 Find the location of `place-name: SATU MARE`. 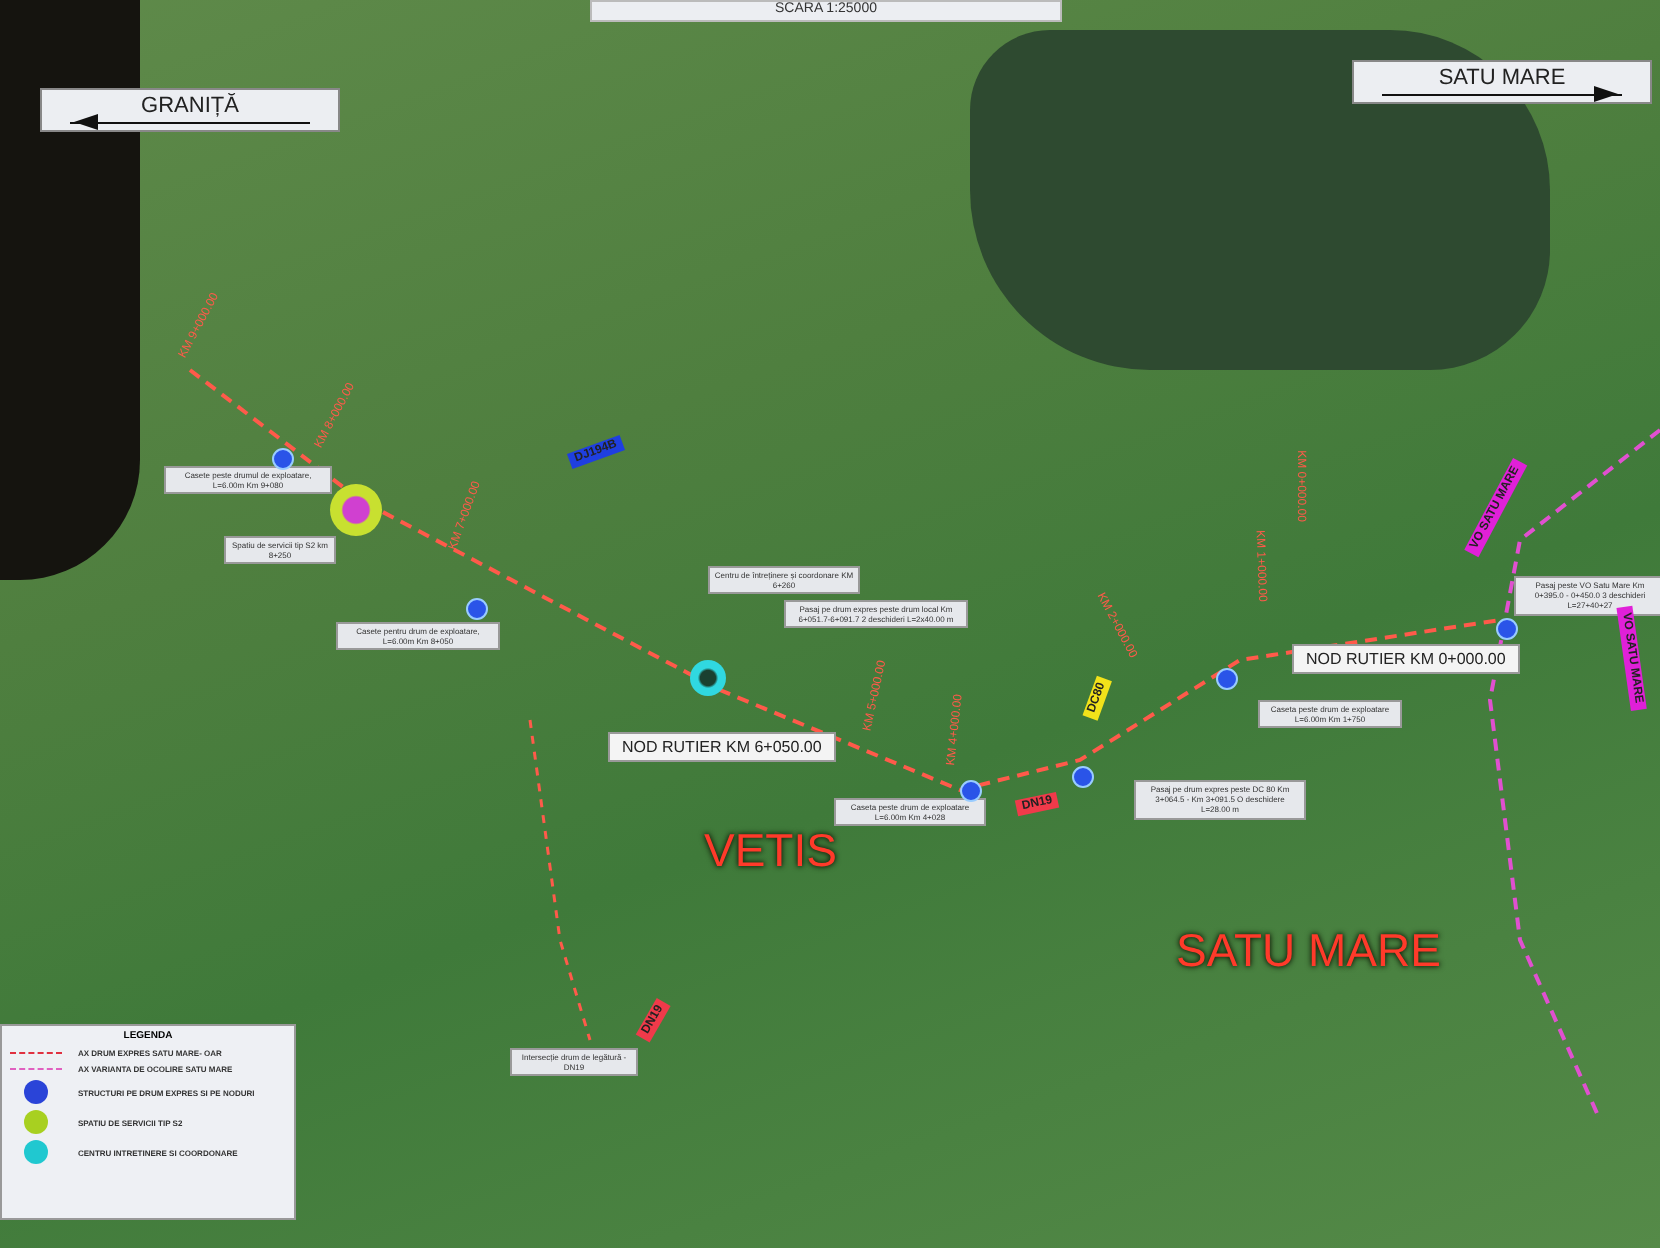

place-name: SATU MARE is located at coordinates (1308, 951).